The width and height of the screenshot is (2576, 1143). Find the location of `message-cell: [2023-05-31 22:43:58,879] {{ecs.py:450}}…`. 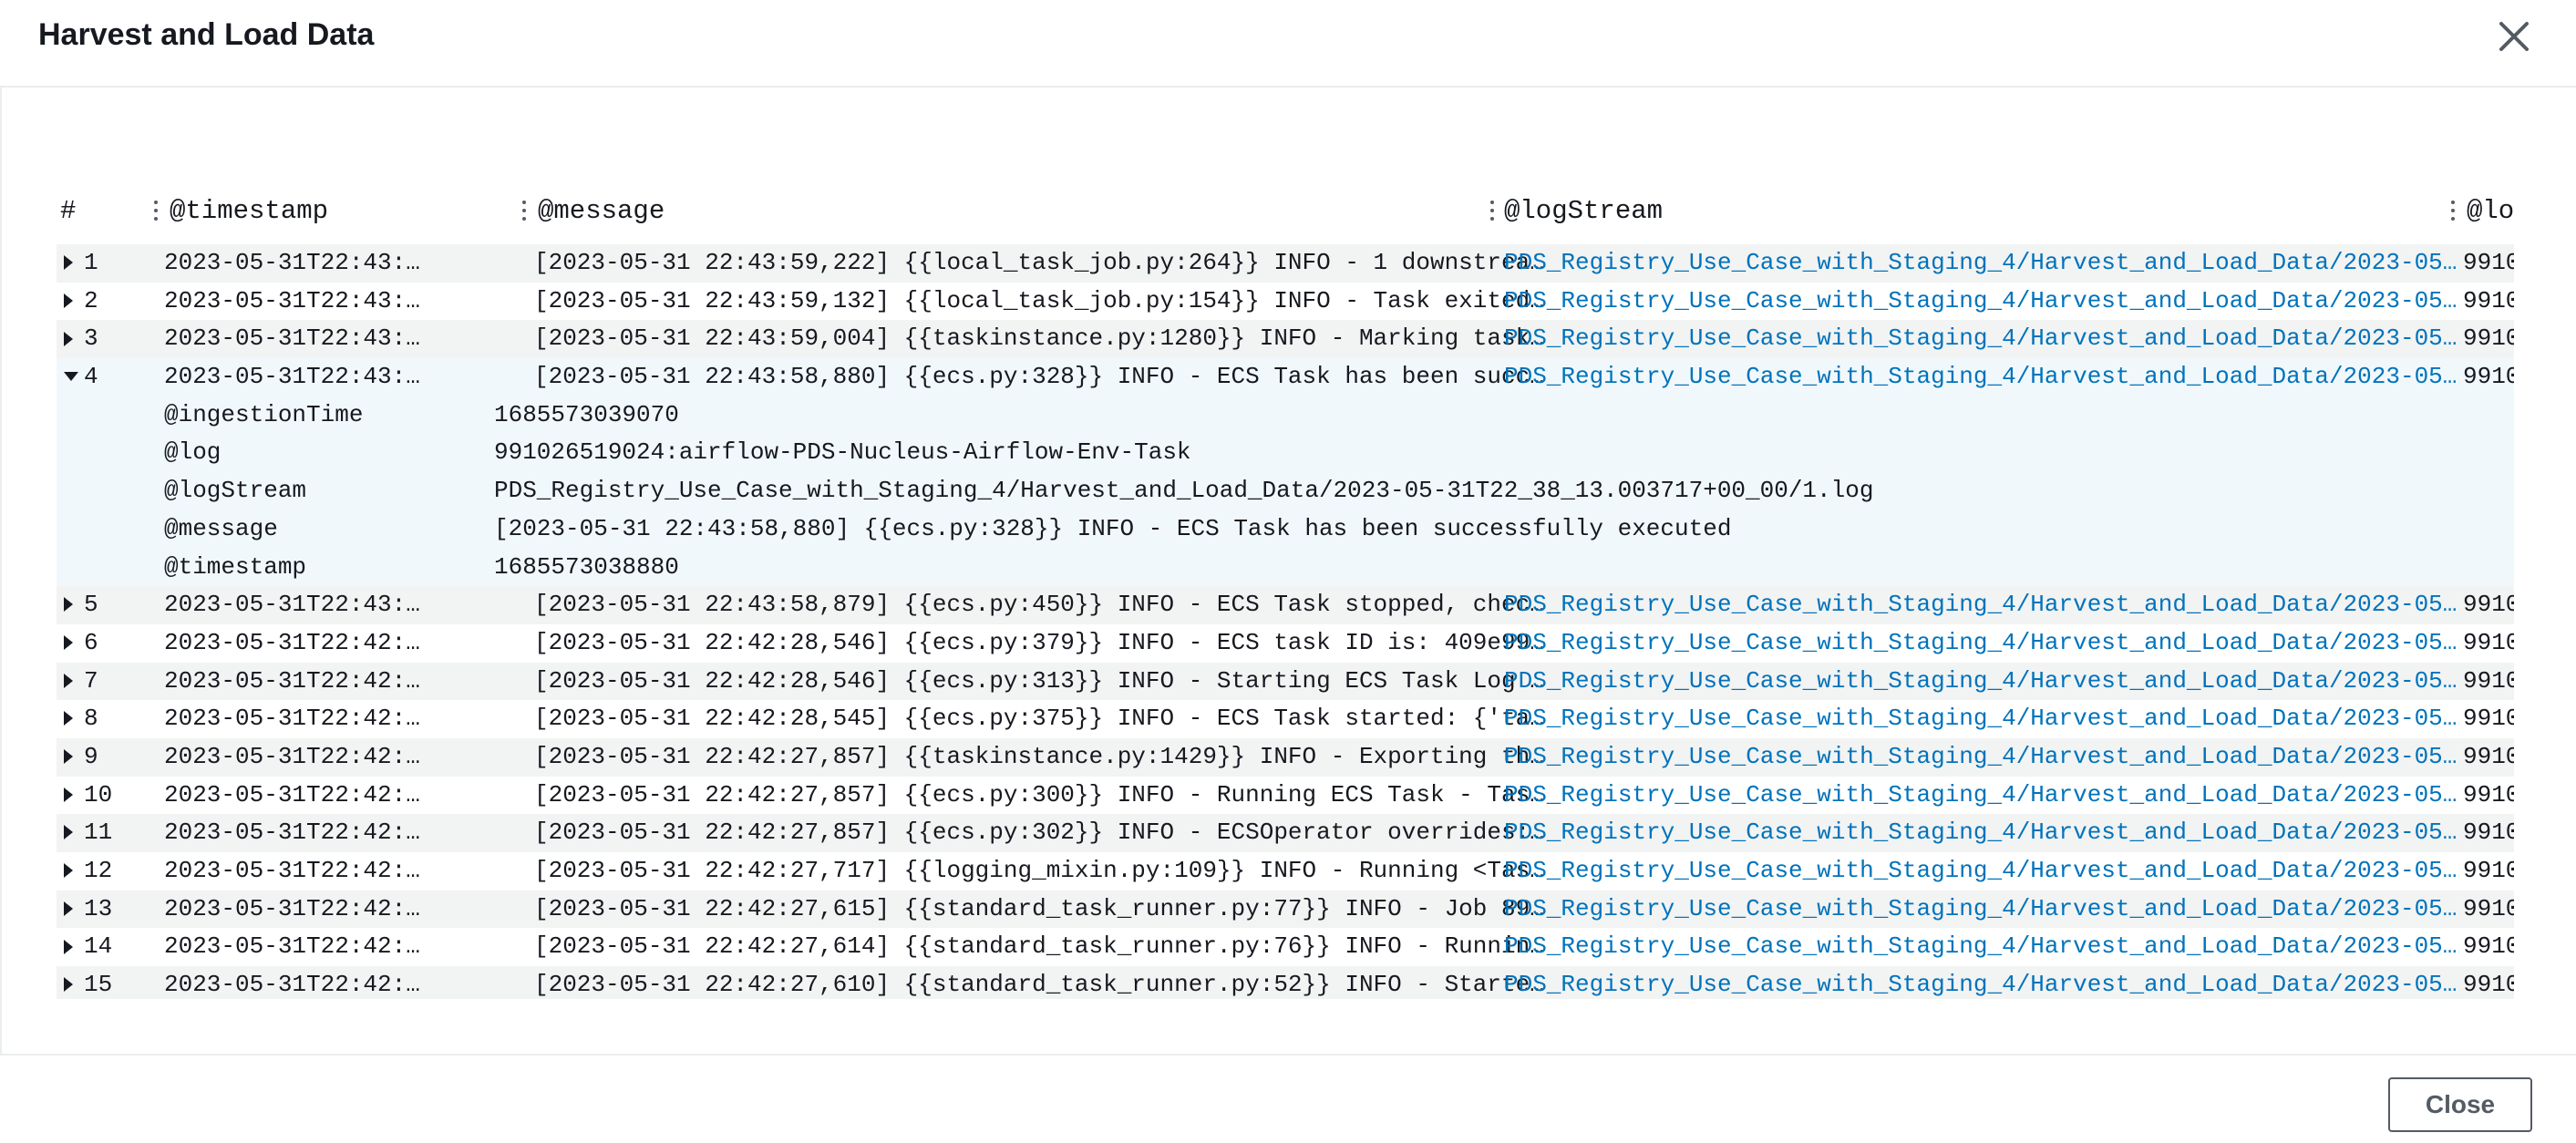

message-cell: [2023-05-31 22:43:58,879] {{ecs.py:450}}… is located at coordinates (1044, 605).